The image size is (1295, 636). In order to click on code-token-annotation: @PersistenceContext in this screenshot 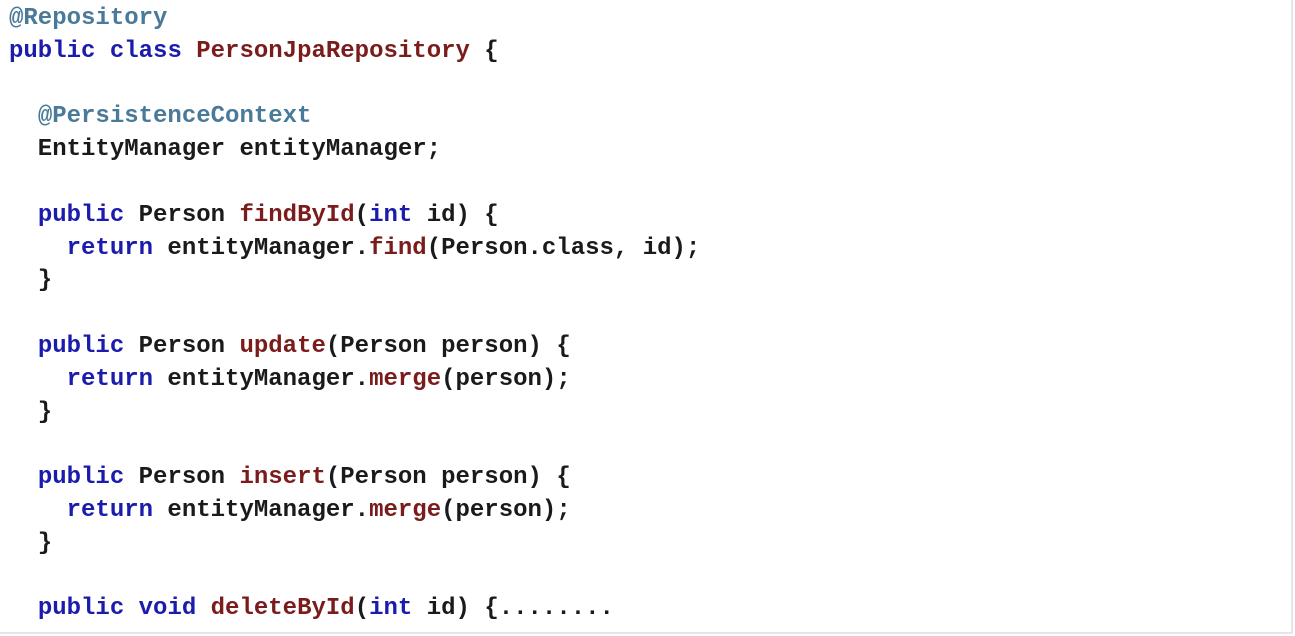, I will do `click(174, 117)`.